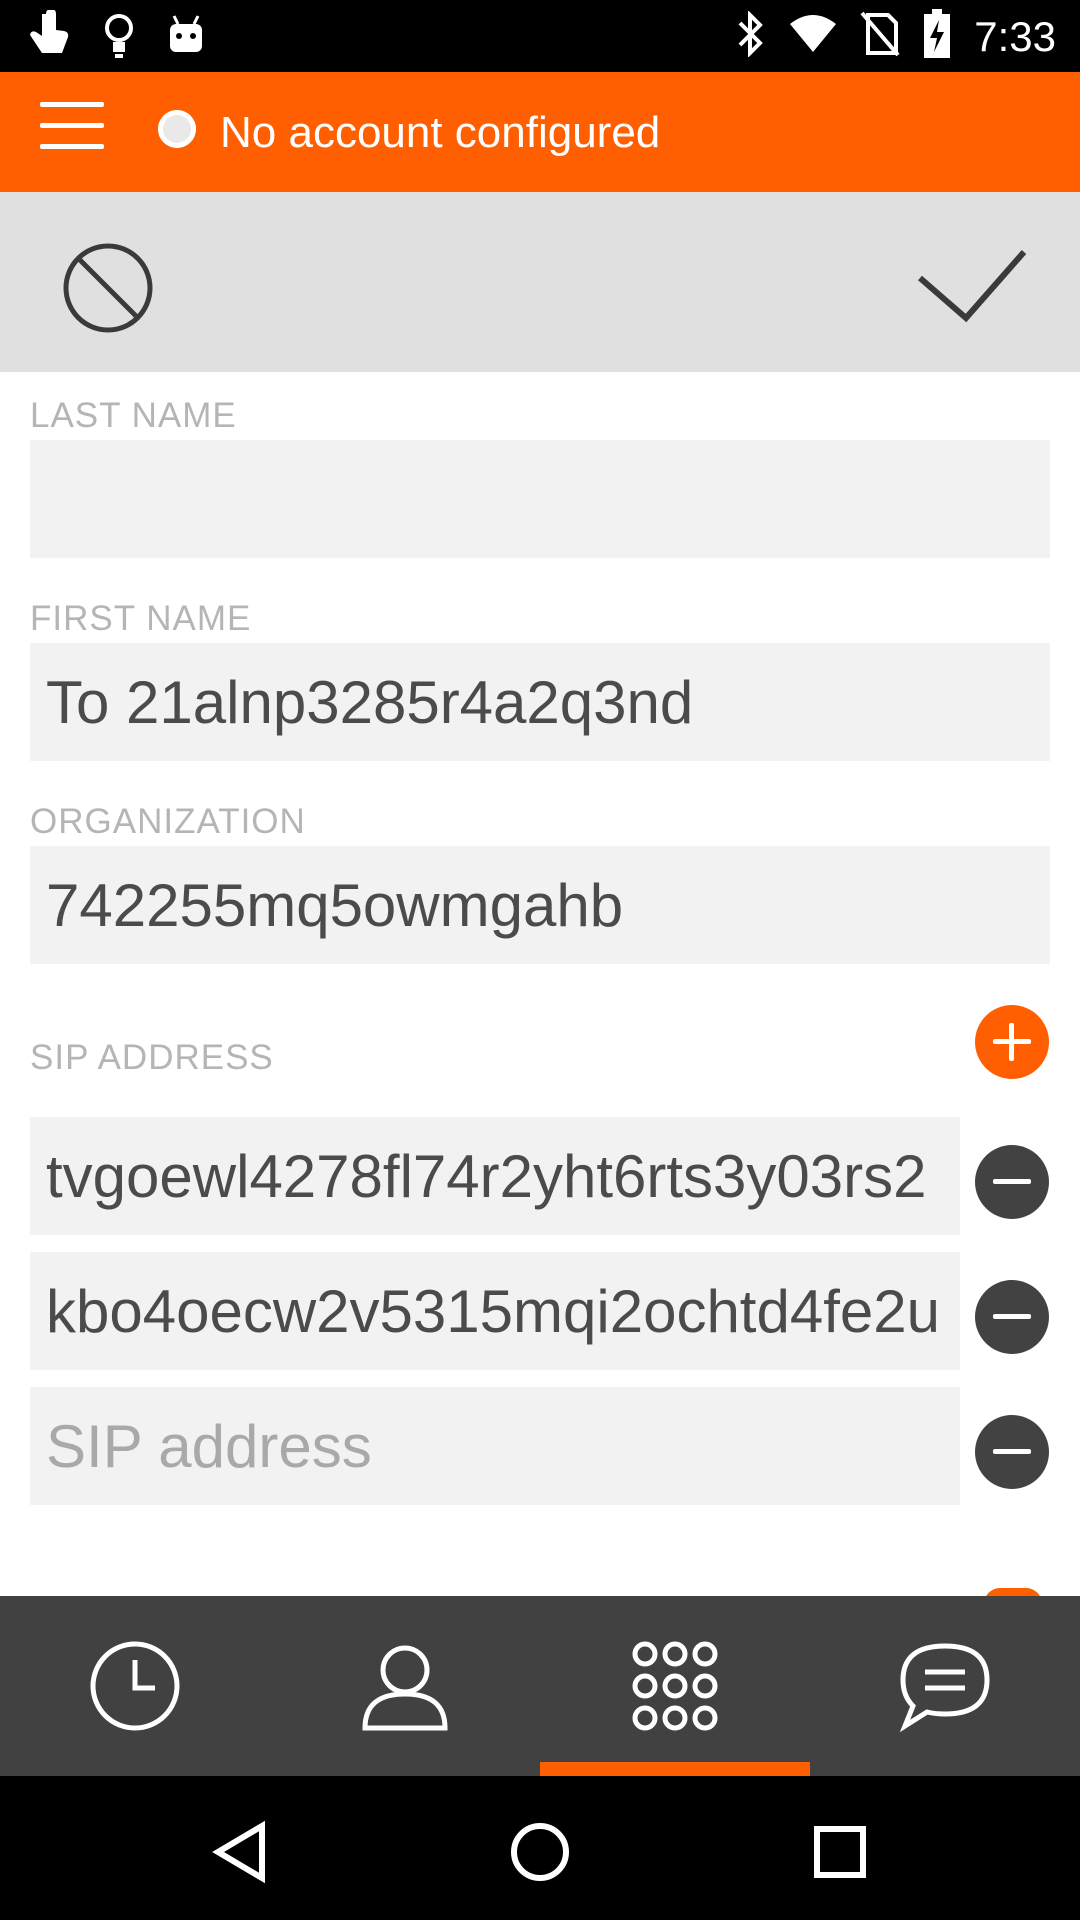  I want to click on account-status-text: No account configured, so click(440, 132).